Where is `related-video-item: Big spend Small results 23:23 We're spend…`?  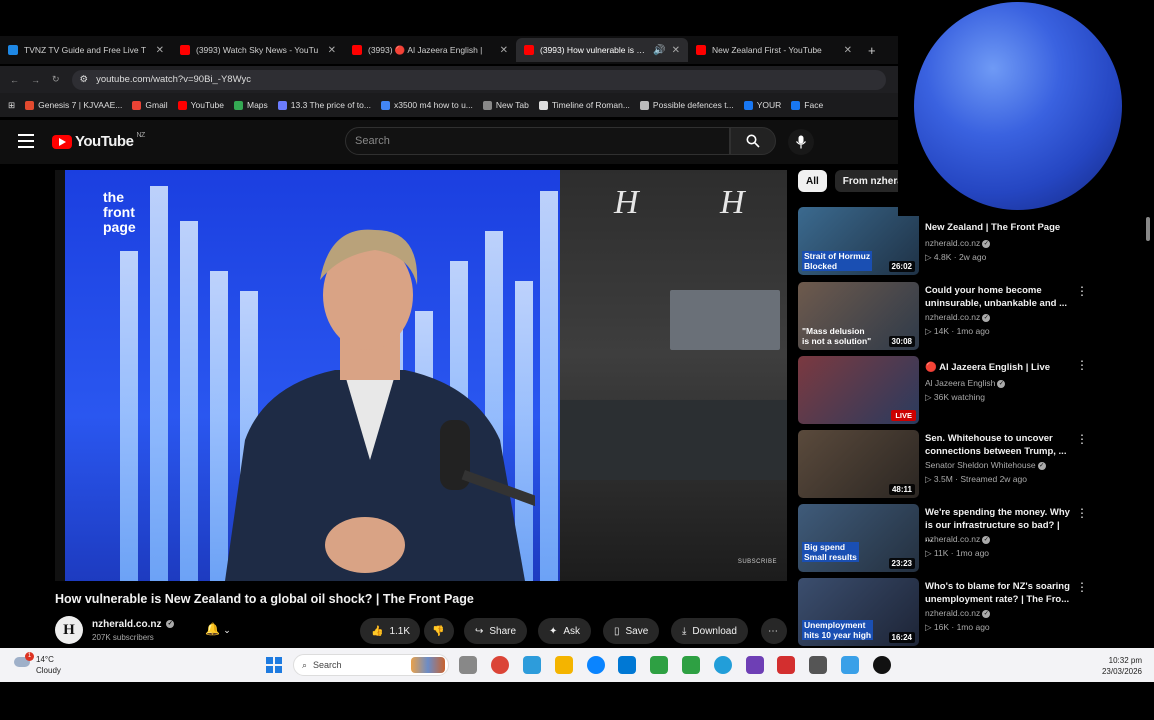 related-video-item: Big spend Small results 23:23 We're spend… is located at coordinates (948, 538).